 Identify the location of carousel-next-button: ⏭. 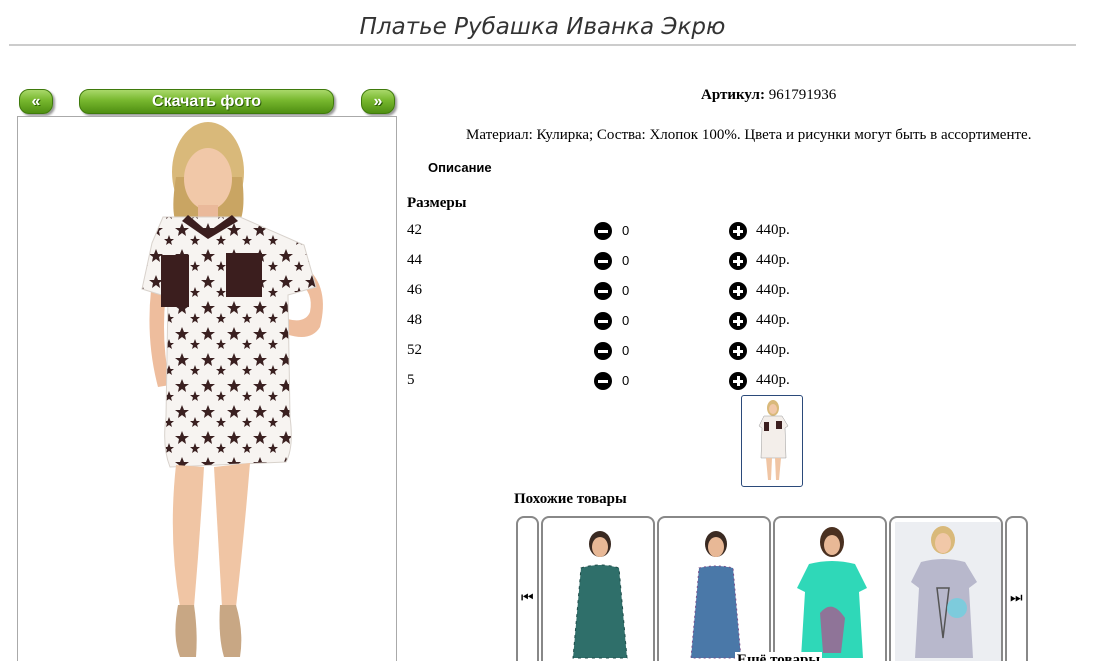
(1016, 588).